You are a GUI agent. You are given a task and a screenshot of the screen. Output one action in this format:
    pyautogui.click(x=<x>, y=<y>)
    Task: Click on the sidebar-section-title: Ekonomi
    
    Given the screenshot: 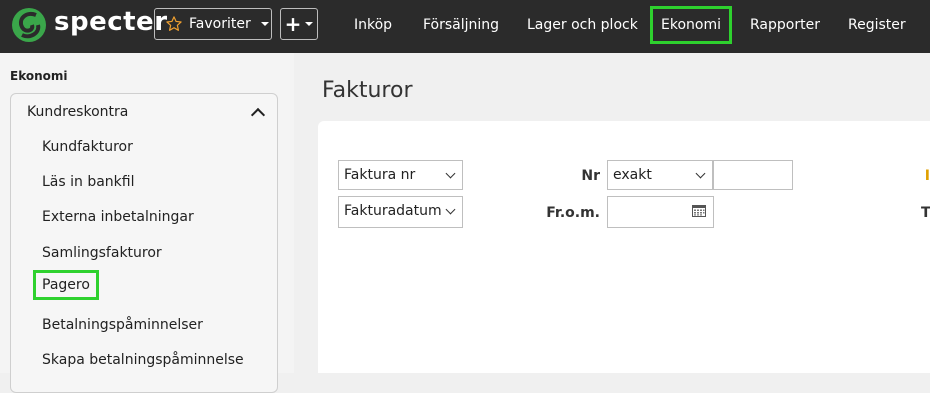 What is the action you would take?
    pyautogui.click(x=39, y=76)
    